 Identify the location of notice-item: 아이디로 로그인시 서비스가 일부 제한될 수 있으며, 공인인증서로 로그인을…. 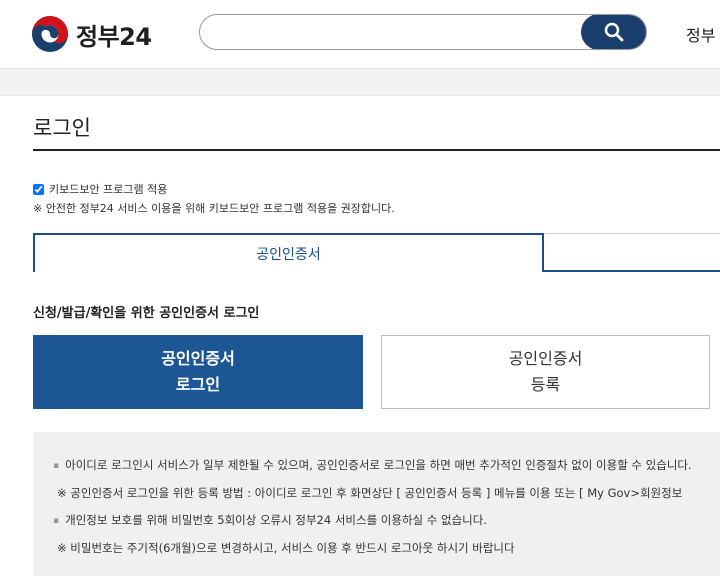
(372, 465).